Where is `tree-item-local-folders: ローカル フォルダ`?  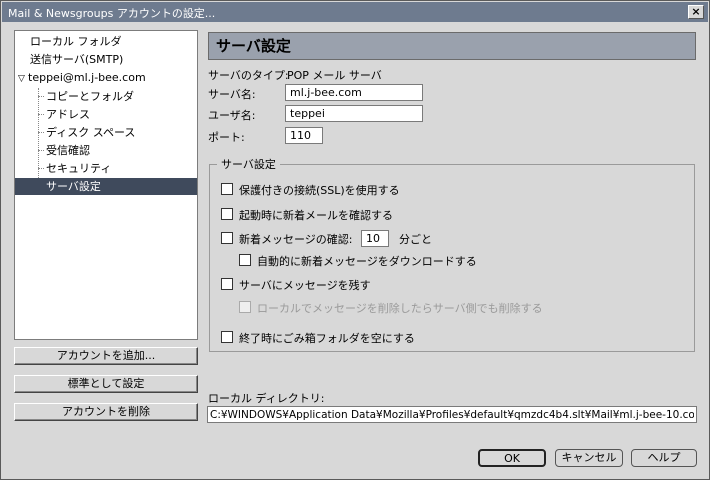 tree-item-local-folders: ローカル フォルダ is located at coordinates (76, 41).